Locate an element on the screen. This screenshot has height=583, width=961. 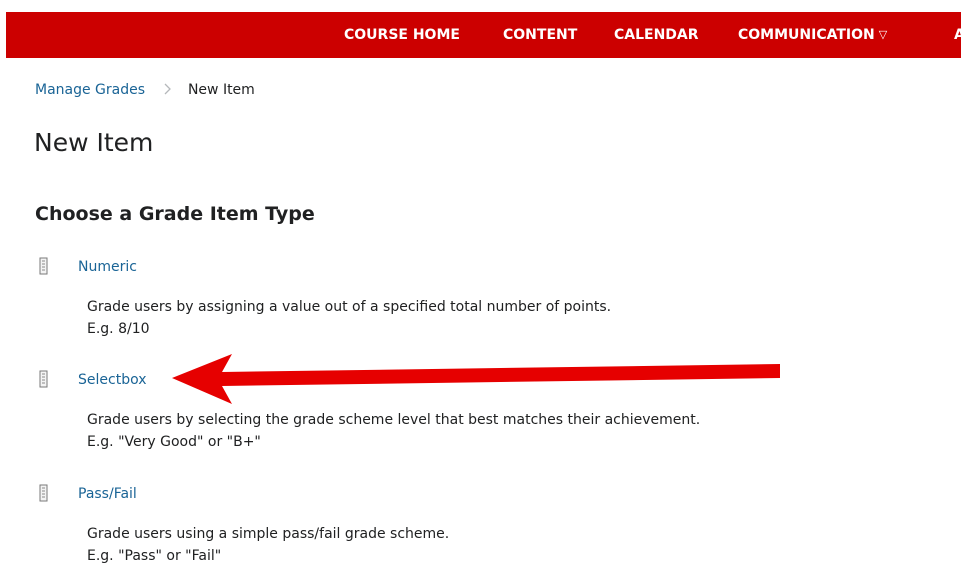
breadcrumb-manage-grades: Manage Grades is located at coordinates (90, 90).